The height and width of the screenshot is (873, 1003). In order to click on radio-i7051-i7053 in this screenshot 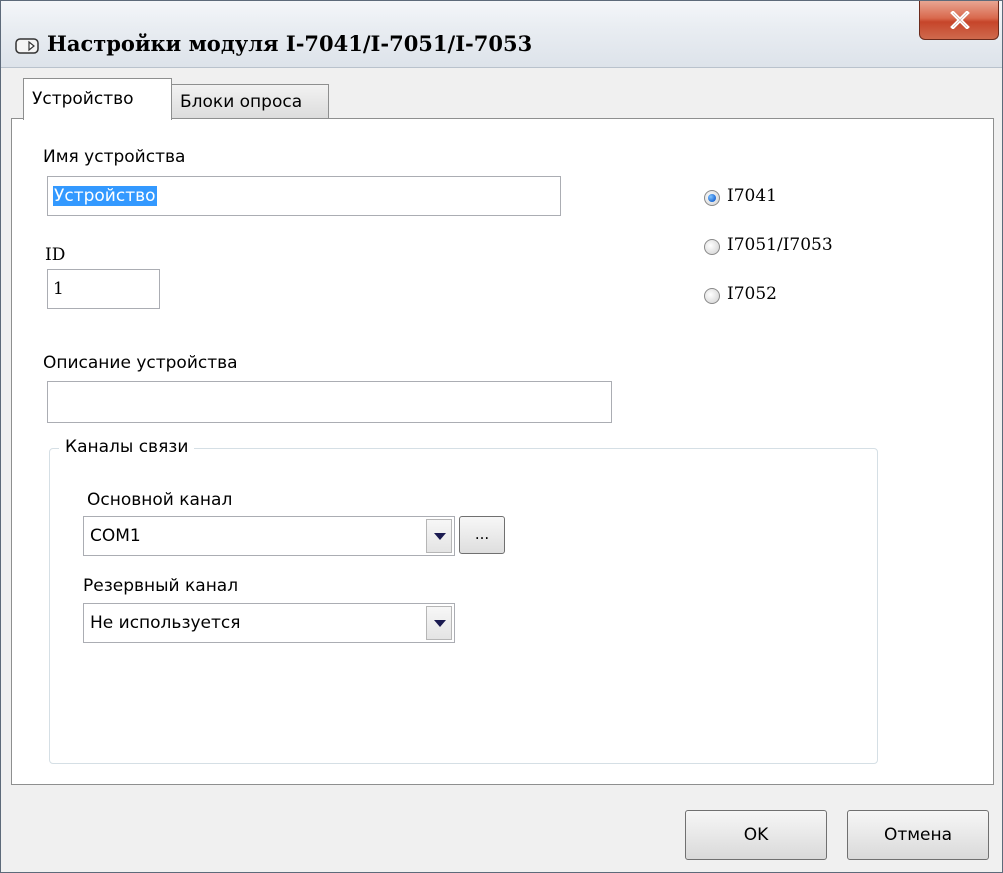, I will do `click(712, 247)`.